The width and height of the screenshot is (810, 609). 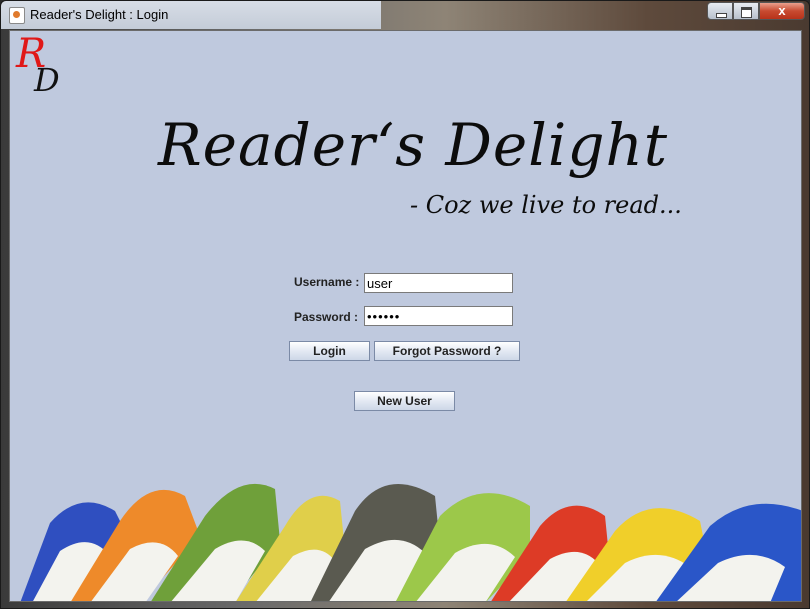 What do you see at coordinates (413, 145) in the screenshot?
I see `app-title: Reader‘s Delight` at bounding box center [413, 145].